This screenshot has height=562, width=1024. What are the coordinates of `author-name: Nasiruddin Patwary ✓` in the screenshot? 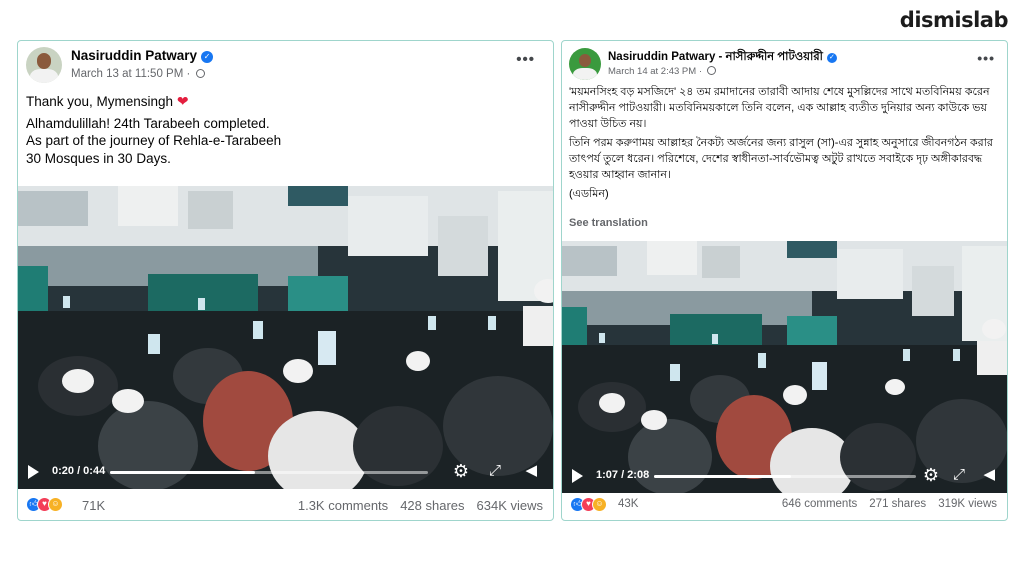 It's located at (142, 55).